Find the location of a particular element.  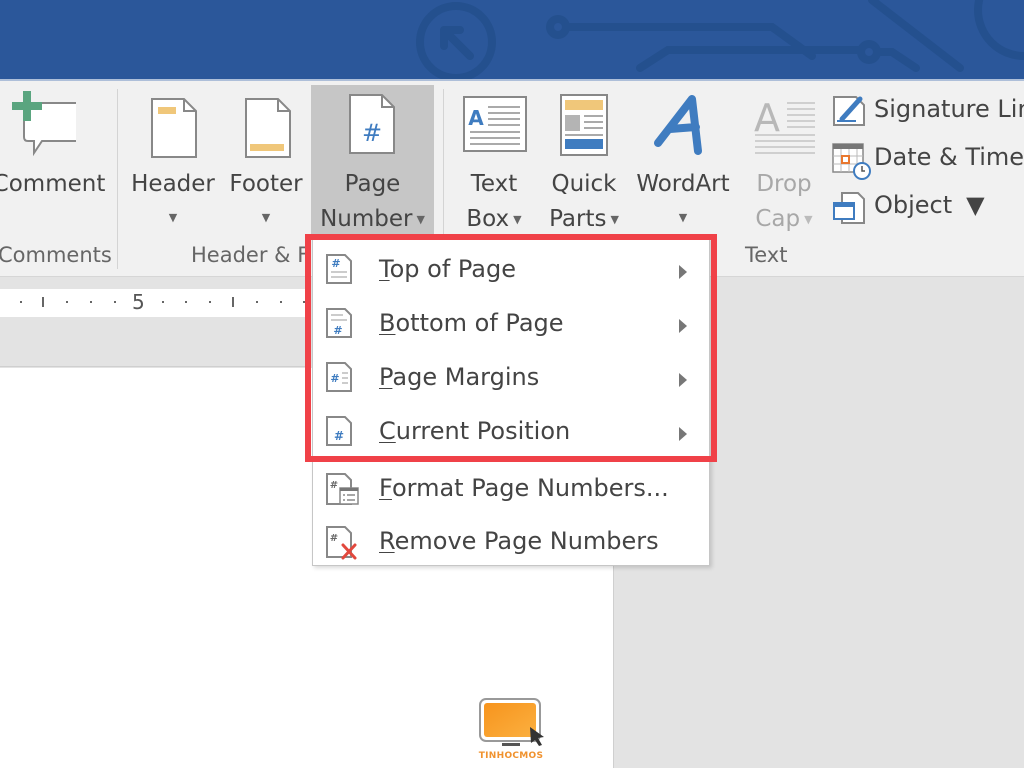

footer-label: Footer is located at coordinates (266, 184).